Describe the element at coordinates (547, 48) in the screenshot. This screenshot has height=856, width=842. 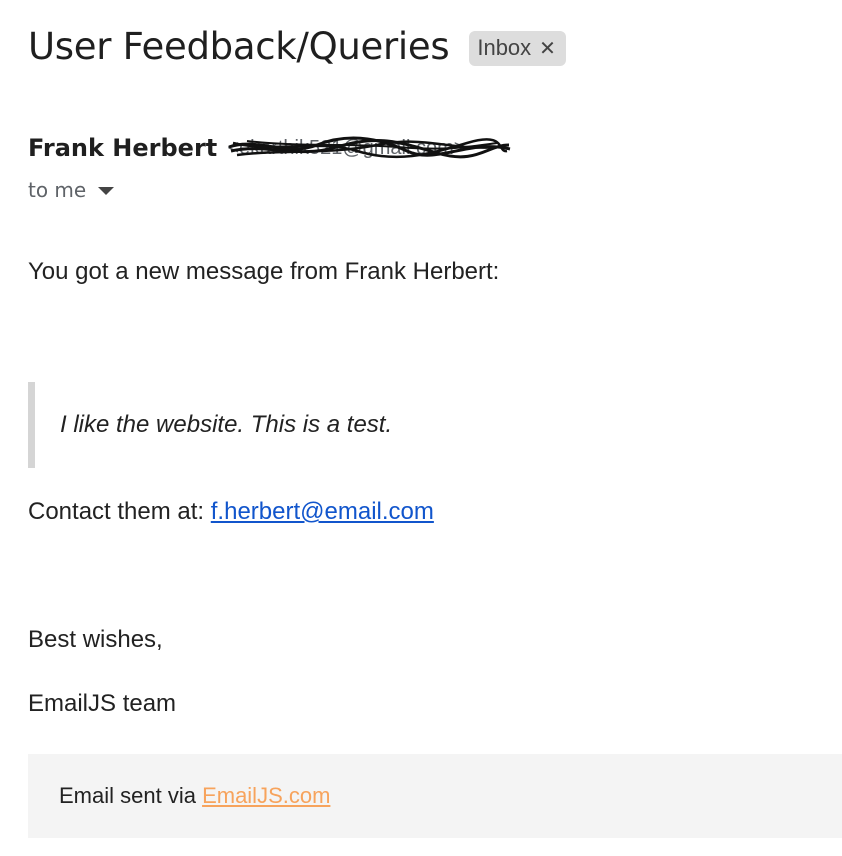
I see `close-icon: ✕` at that location.